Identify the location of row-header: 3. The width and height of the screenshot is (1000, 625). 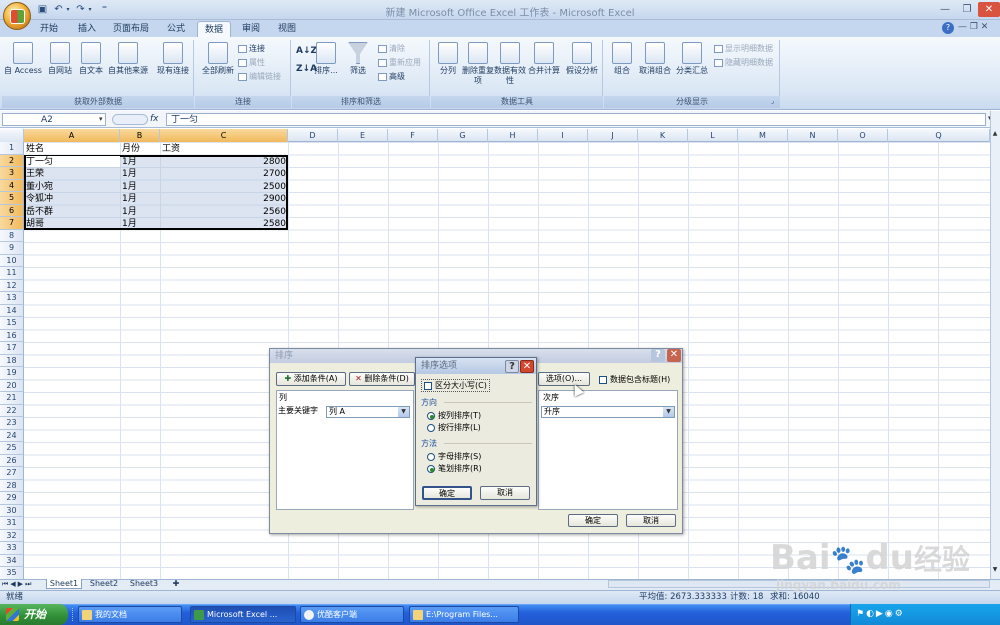
(12, 173).